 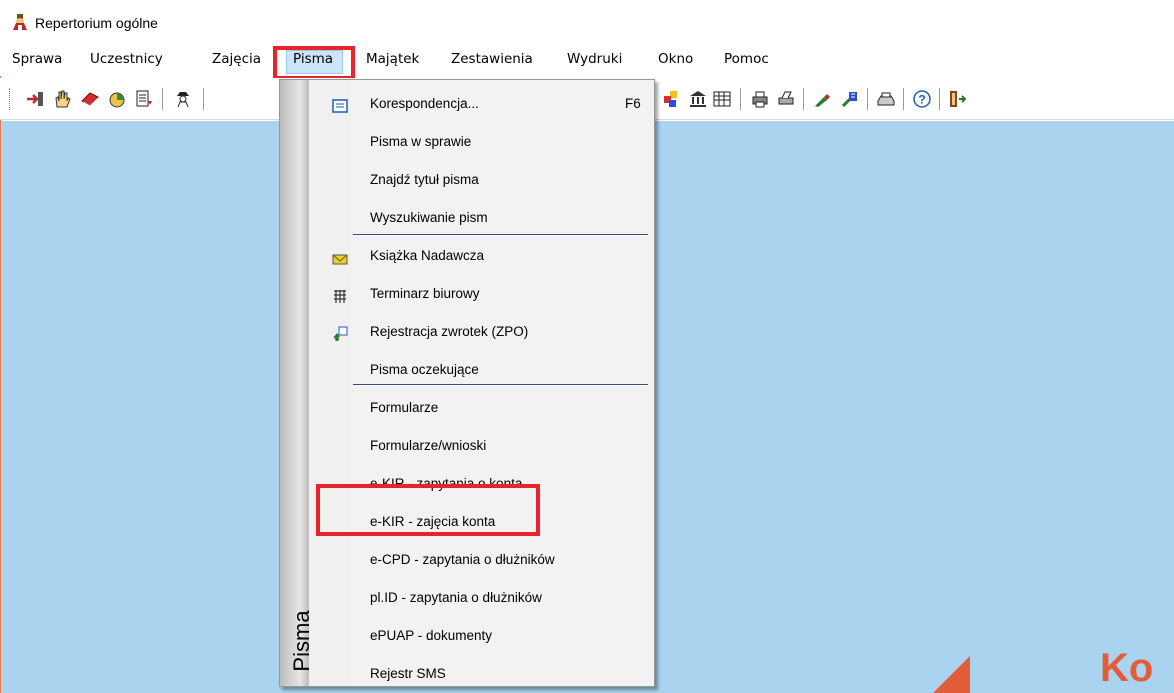 What do you see at coordinates (62, 99) in the screenshot?
I see `hand-icon` at bounding box center [62, 99].